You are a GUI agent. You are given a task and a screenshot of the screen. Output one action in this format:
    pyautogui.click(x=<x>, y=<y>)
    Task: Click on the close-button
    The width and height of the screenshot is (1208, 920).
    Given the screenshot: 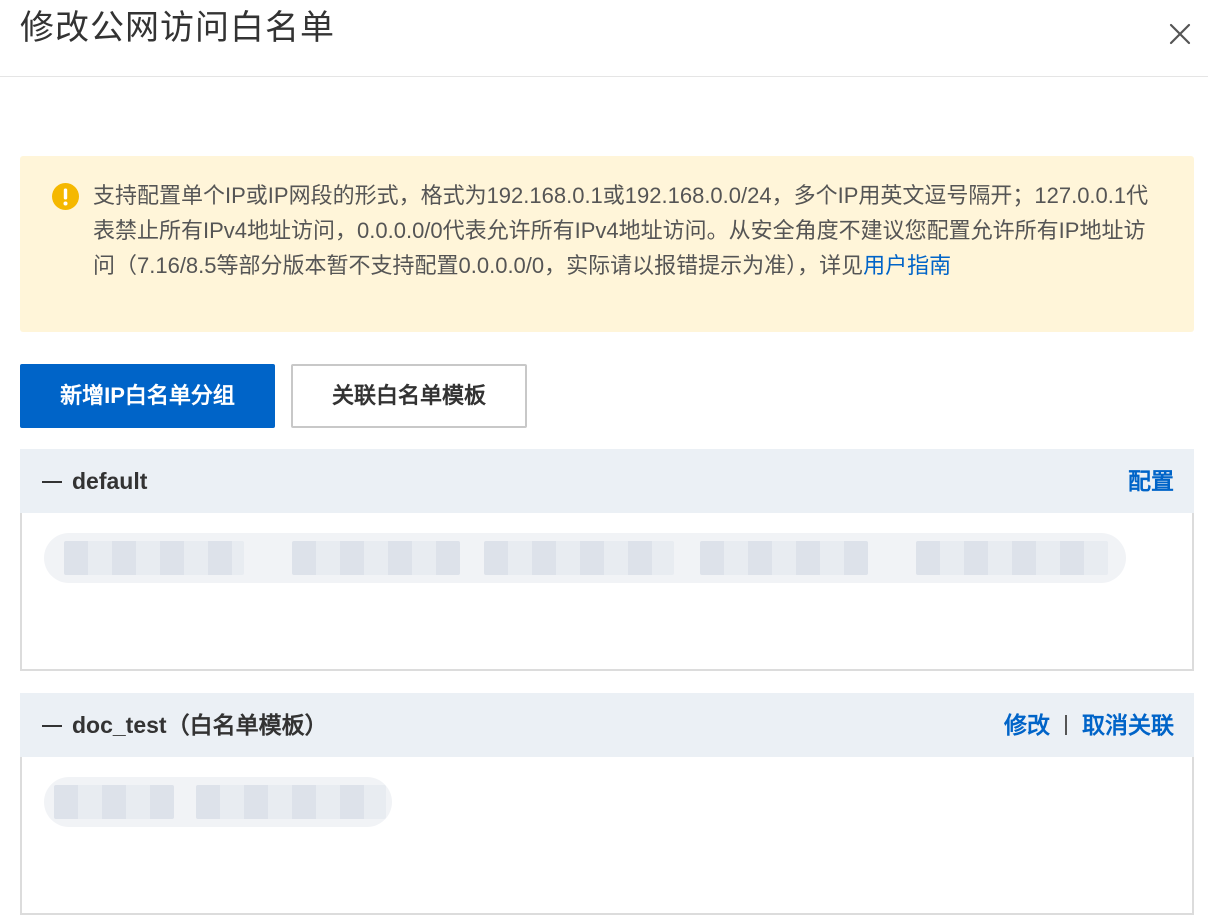 What is the action you would take?
    pyautogui.click(x=1180, y=34)
    